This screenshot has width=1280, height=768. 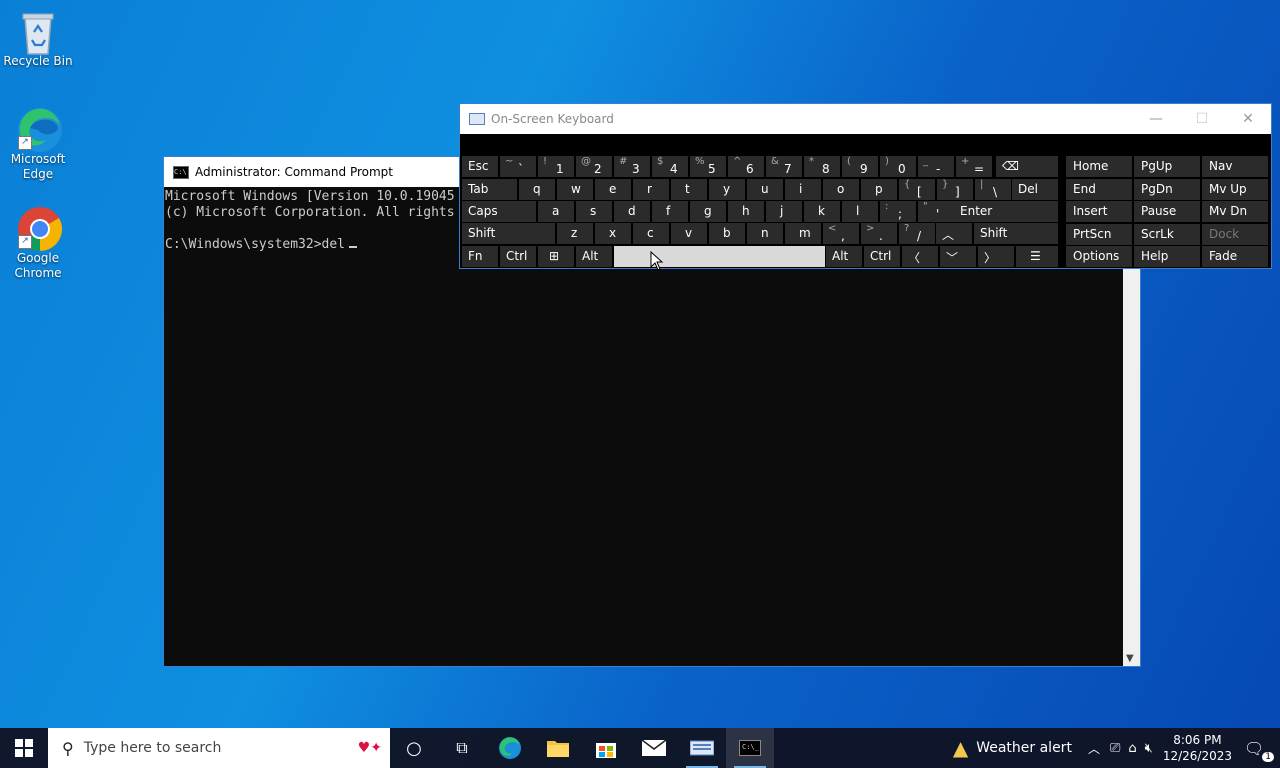 What do you see at coordinates (1235, 256) in the screenshot?
I see `key-fade: Fade` at bounding box center [1235, 256].